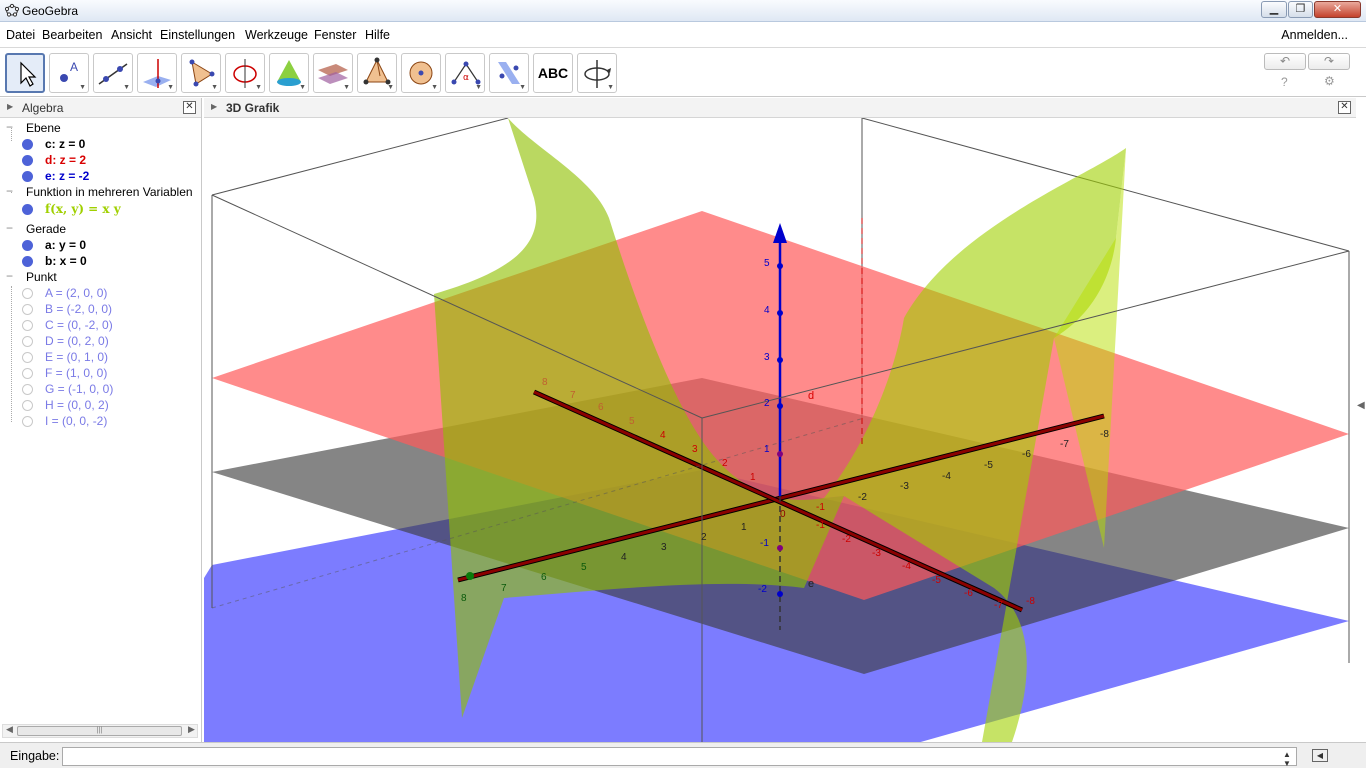 Image resolution: width=1366 pixels, height=768 pixels. Describe the element at coordinates (762, 589) in the screenshot. I see `z-tick-label: -2` at that location.